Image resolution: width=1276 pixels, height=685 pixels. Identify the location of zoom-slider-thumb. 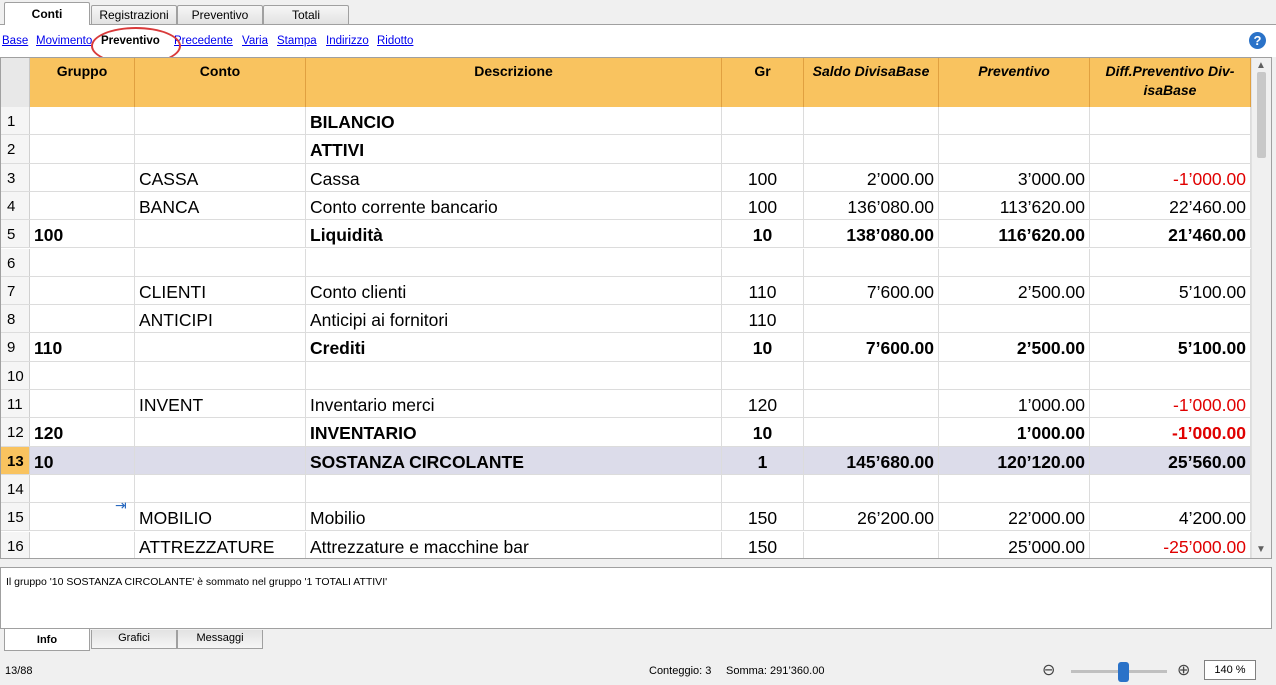
(1123, 672).